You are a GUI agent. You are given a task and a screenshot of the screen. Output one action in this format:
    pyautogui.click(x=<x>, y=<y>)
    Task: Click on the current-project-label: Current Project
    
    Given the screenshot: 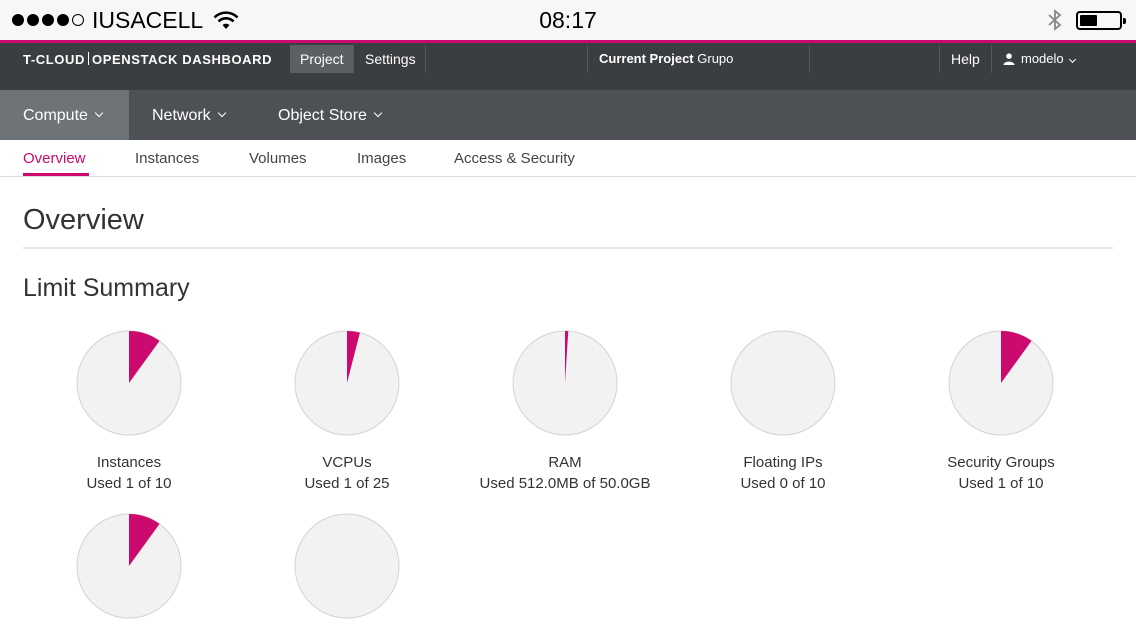 What is the action you would take?
    pyautogui.click(x=646, y=58)
    